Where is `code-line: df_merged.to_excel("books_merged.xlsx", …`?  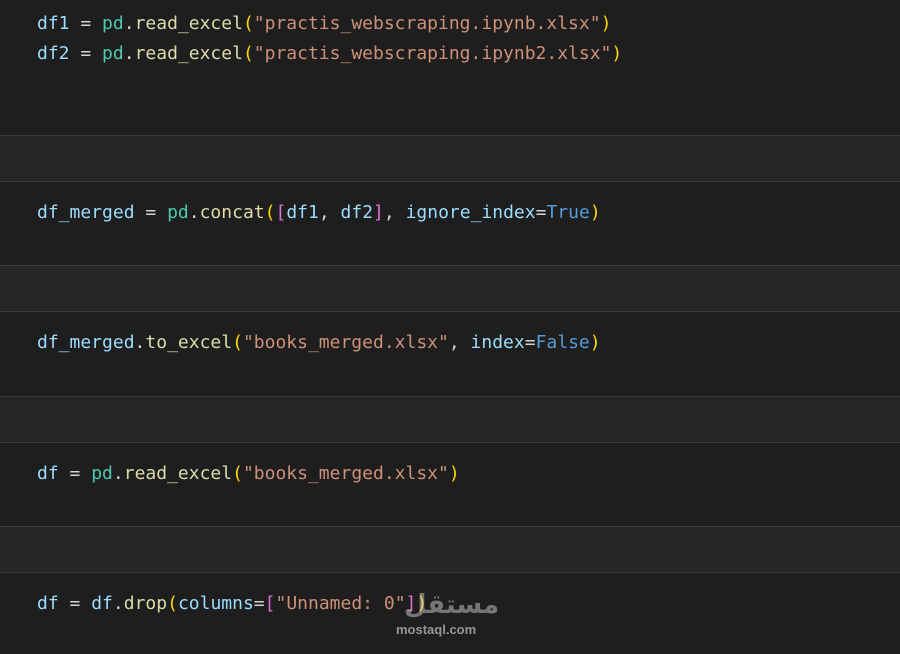
code-line: df_merged.to_excel("books_merged.xlsx", … is located at coordinates (319, 343).